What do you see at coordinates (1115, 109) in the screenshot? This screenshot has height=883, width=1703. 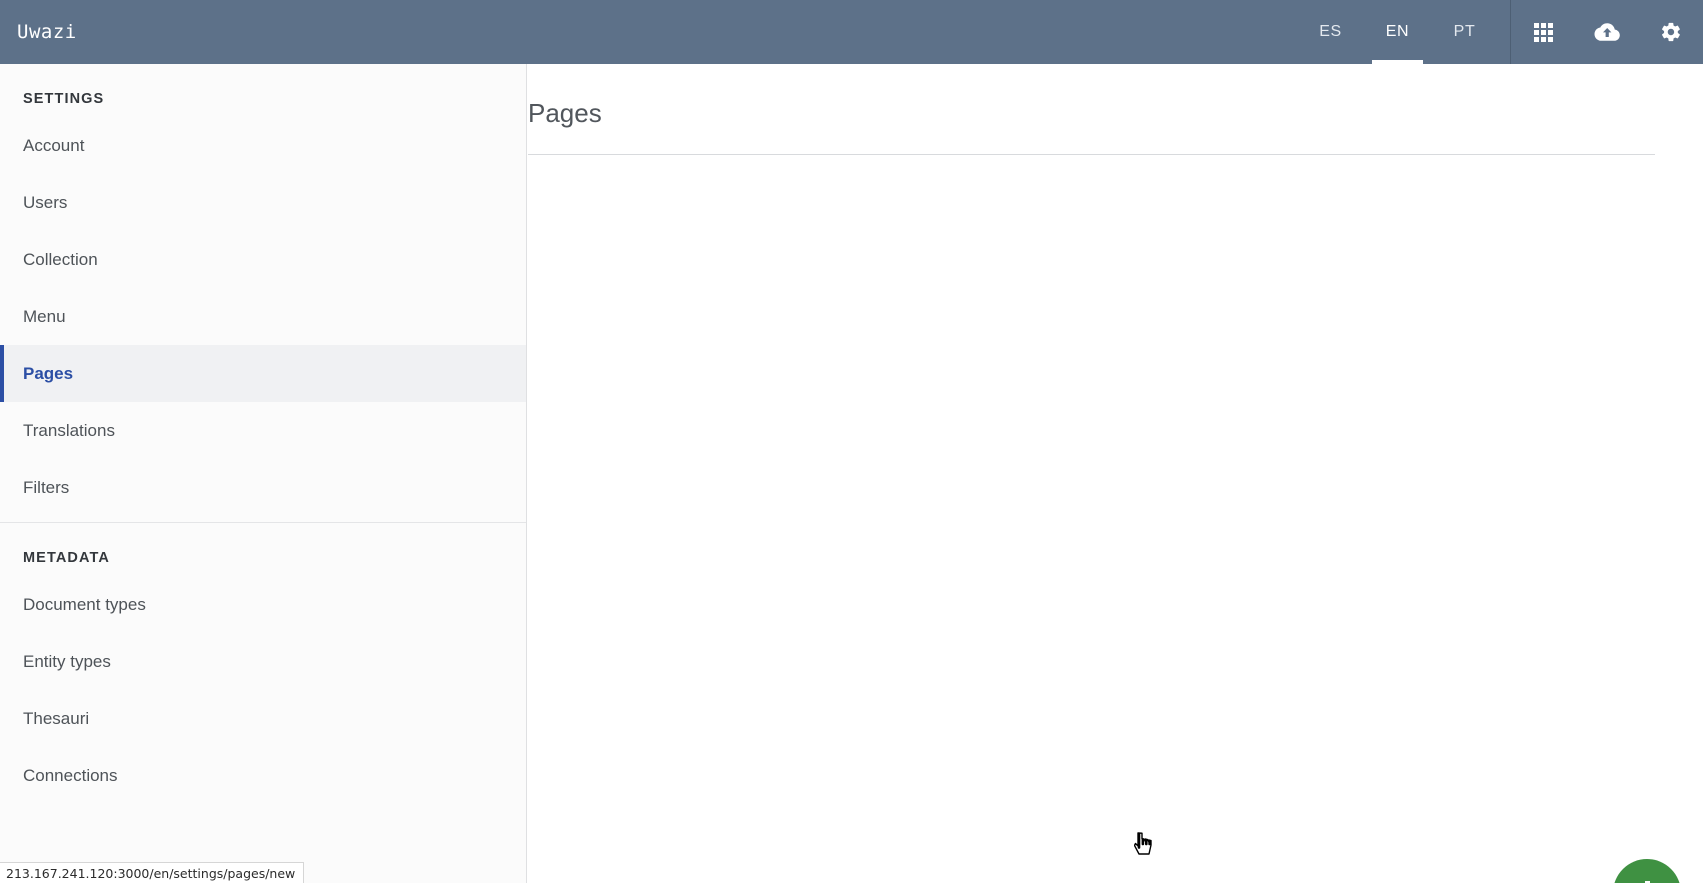 I see `page-header: Pages` at bounding box center [1115, 109].